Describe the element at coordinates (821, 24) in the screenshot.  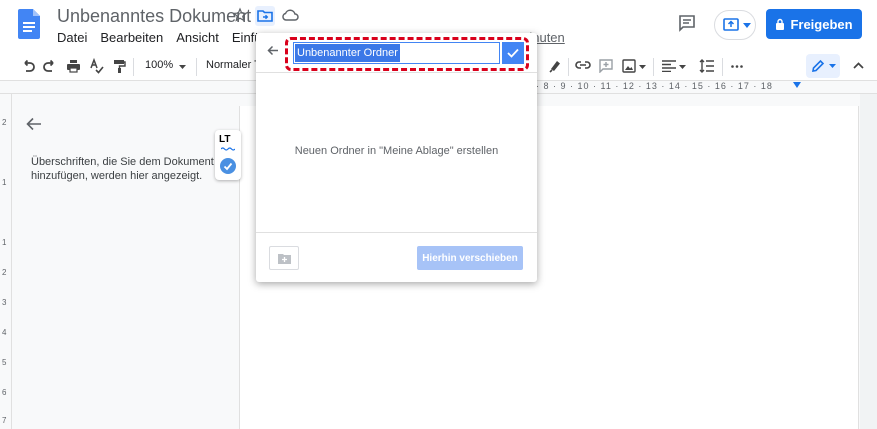
I see `share-label: Freigeben` at that location.